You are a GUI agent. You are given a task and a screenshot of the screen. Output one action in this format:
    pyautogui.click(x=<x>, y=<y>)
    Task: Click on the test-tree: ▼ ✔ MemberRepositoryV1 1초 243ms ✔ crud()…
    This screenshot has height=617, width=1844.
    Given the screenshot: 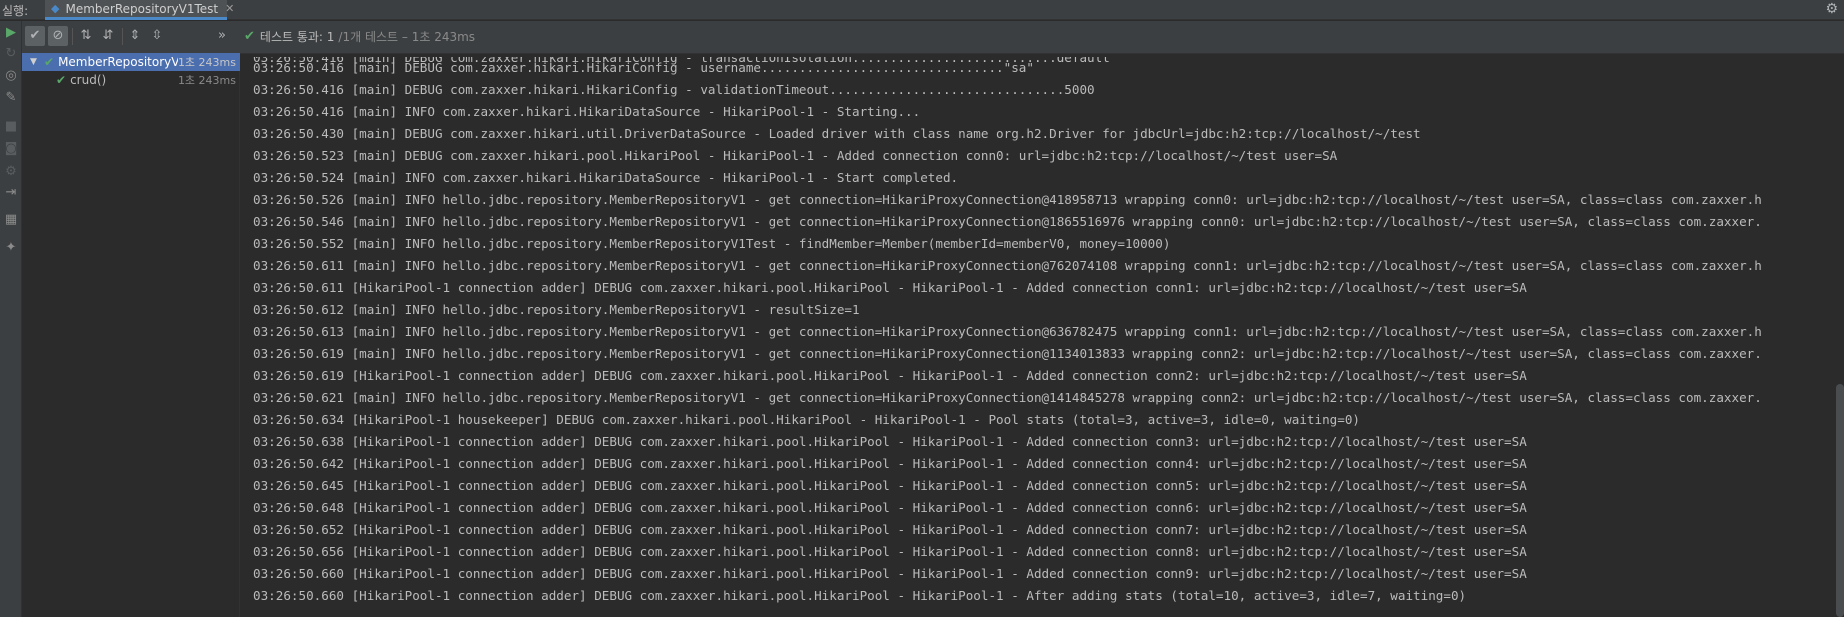 What is the action you would take?
    pyautogui.click(x=131, y=335)
    